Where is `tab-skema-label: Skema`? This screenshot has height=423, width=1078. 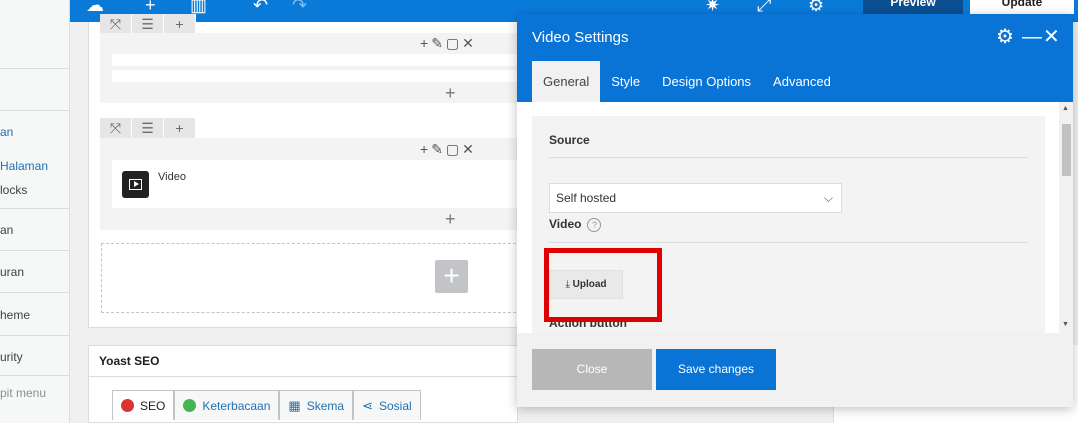
tab-skema-label: Skema is located at coordinates (325, 405).